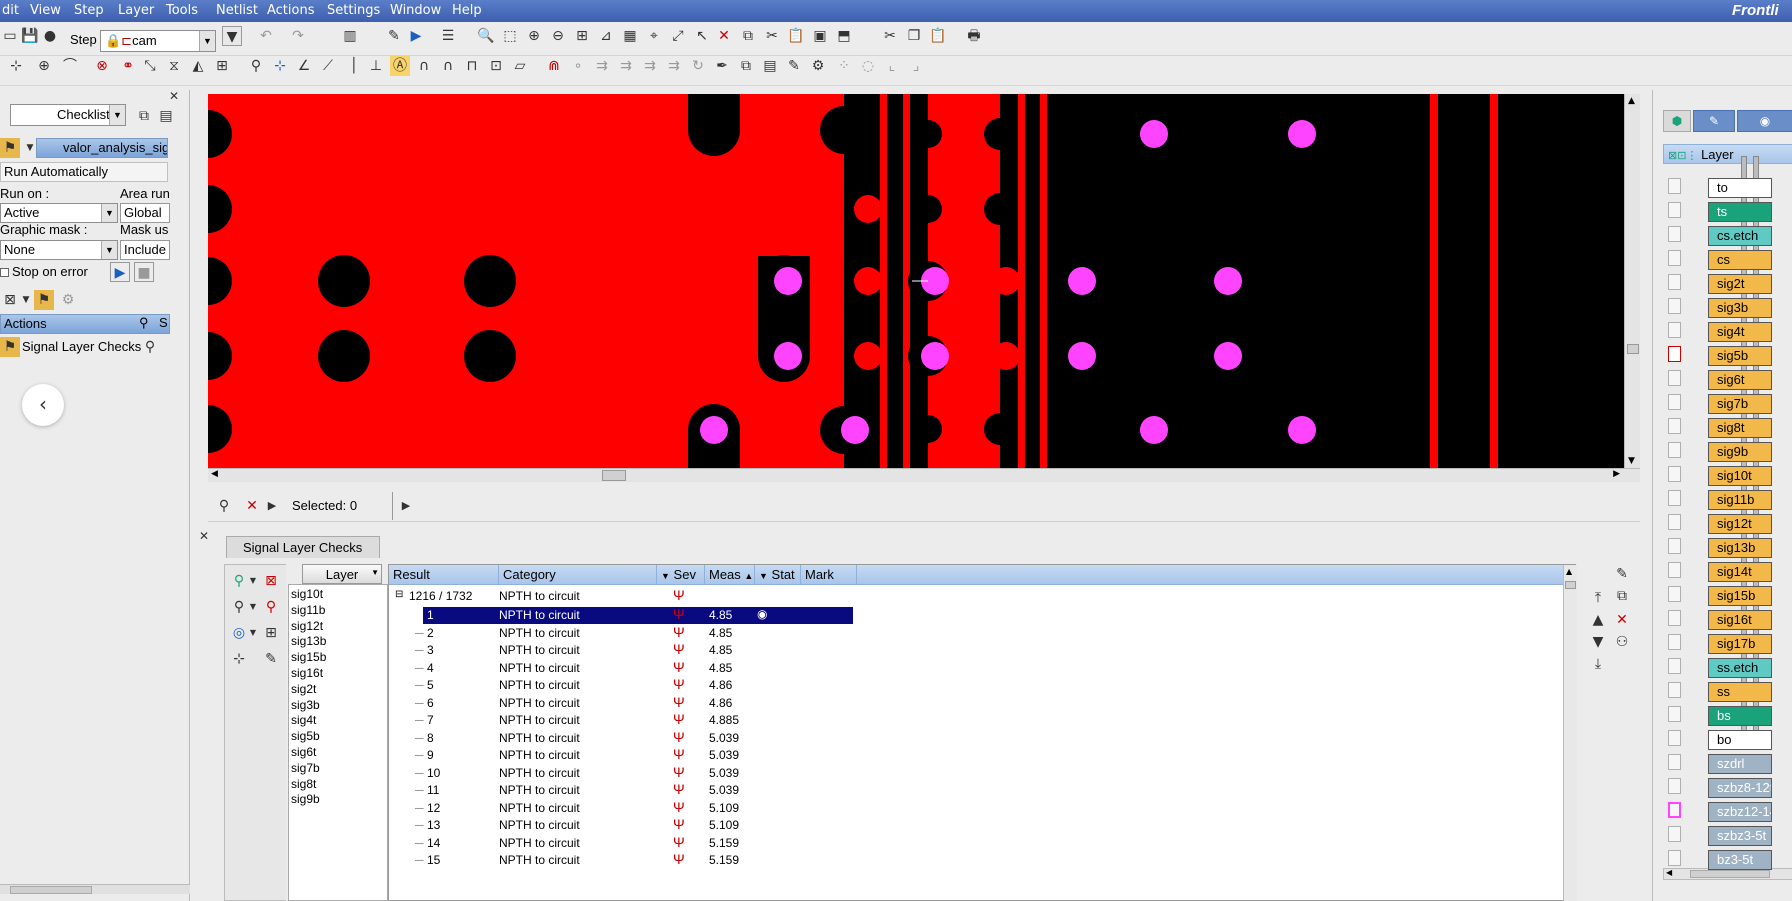  Describe the element at coordinates (307, 674) in the screenshot. I see `results-layer-item: sig16t` at that location.